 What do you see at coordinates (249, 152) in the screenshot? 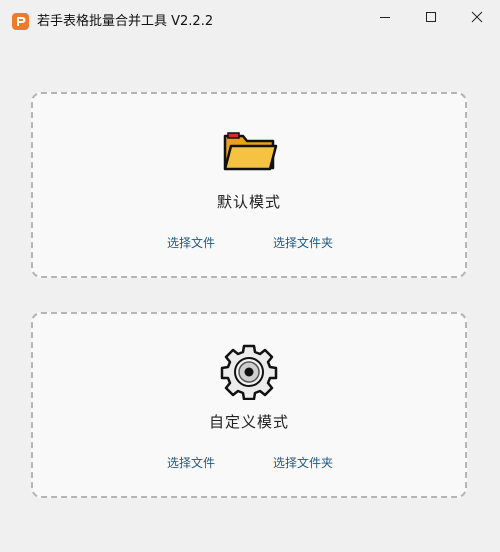
I see `folder-icon` at bounding box center [249, 152].